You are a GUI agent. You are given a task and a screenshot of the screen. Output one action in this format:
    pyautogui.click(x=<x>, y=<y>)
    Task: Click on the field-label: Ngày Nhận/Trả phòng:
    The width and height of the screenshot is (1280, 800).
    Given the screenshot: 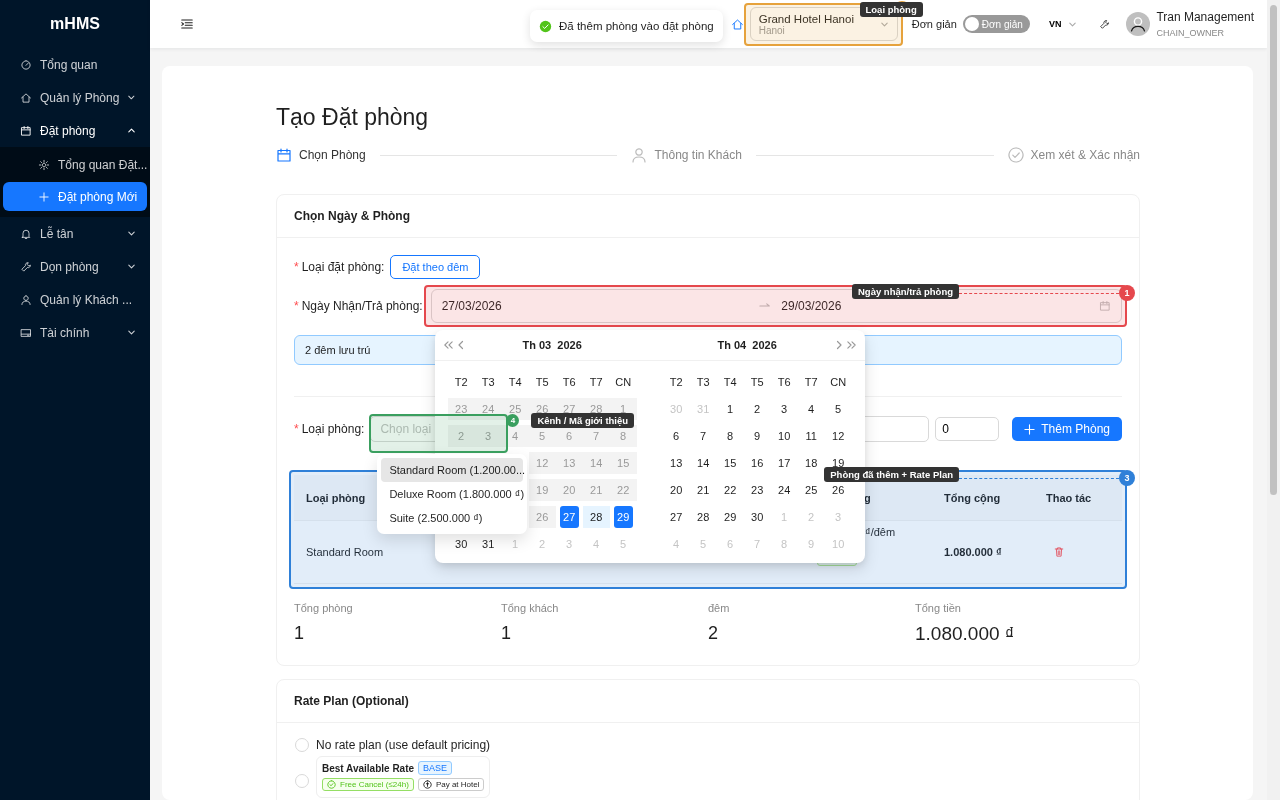 What is the action you would take?
    pyautogui.click(x=362, y=306)
    